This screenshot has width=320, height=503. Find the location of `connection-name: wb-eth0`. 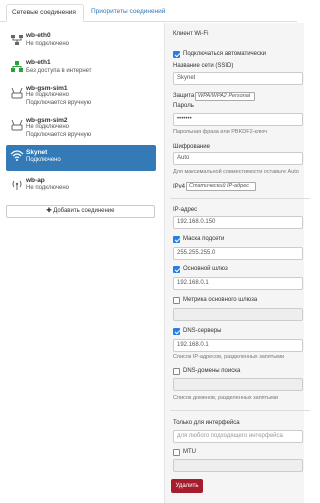

connection-name: wb-eth0 is located at coordinates (38, 35).